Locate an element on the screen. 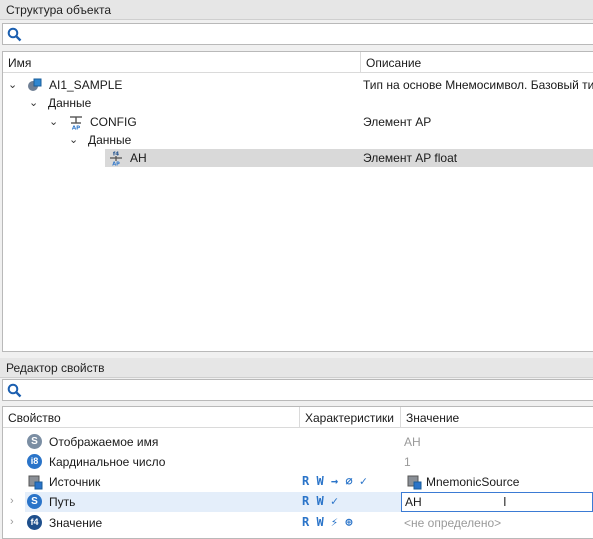 This screenshot has height=539, width=593. int8-type-icon: i8 is located at coordinates (34, 461).